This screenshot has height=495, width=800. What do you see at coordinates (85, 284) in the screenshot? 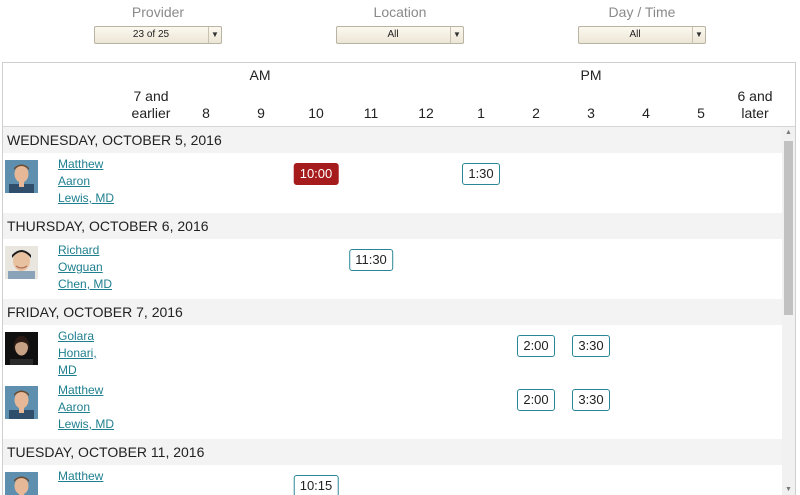
I see `provider-name-link: Chen, MD` at bounding box center [85, 284].